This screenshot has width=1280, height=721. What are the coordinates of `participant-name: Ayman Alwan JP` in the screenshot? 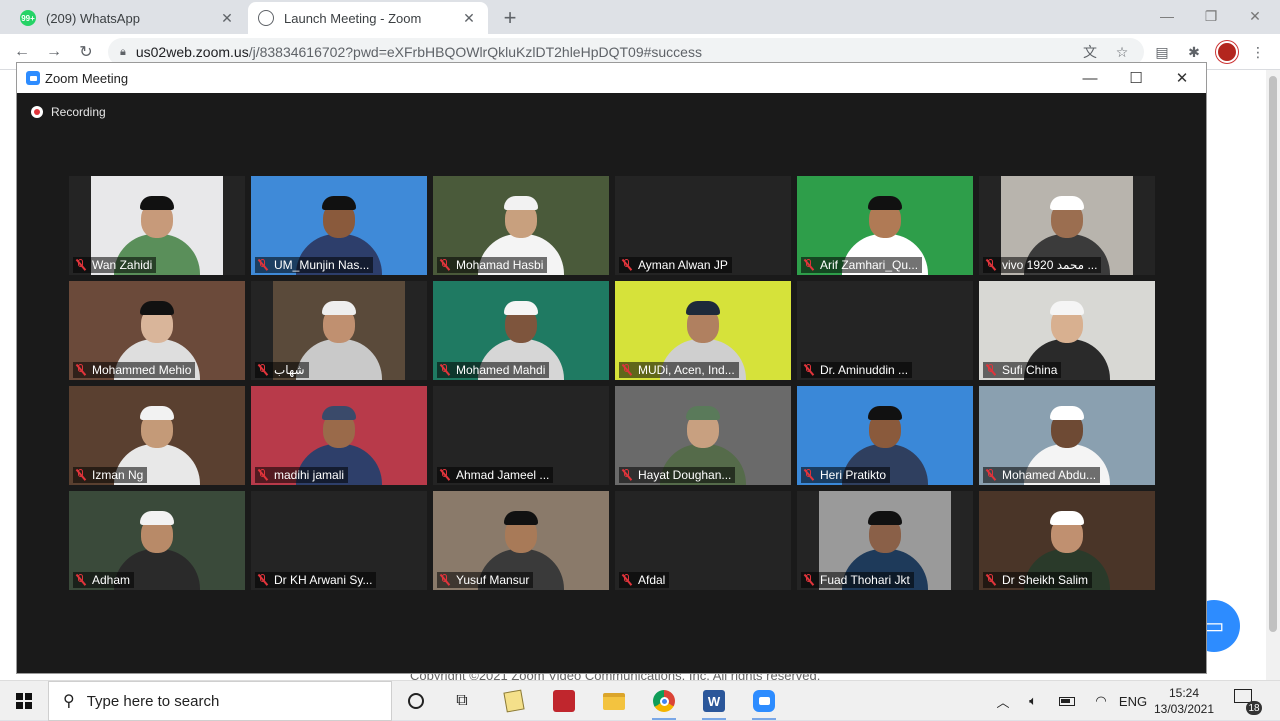 It's located at (683, 265).